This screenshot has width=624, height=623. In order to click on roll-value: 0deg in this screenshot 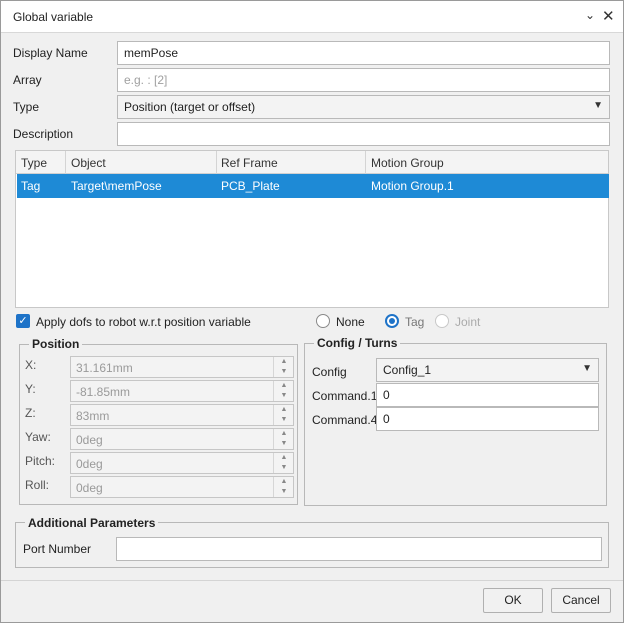, I will do `click(89, 488)`.